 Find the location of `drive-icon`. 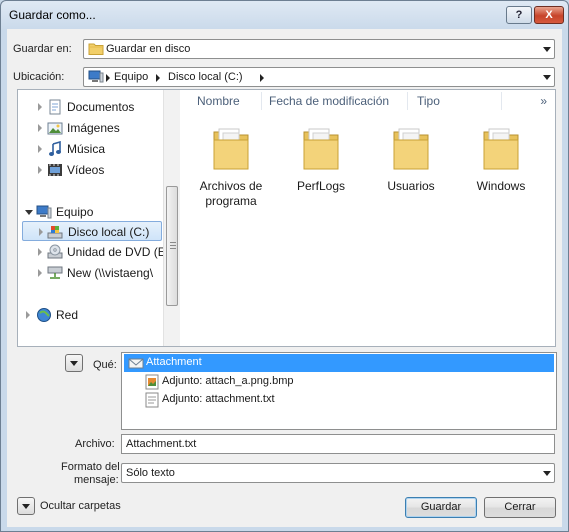

drive-icon is located at coordinates (55, 232).